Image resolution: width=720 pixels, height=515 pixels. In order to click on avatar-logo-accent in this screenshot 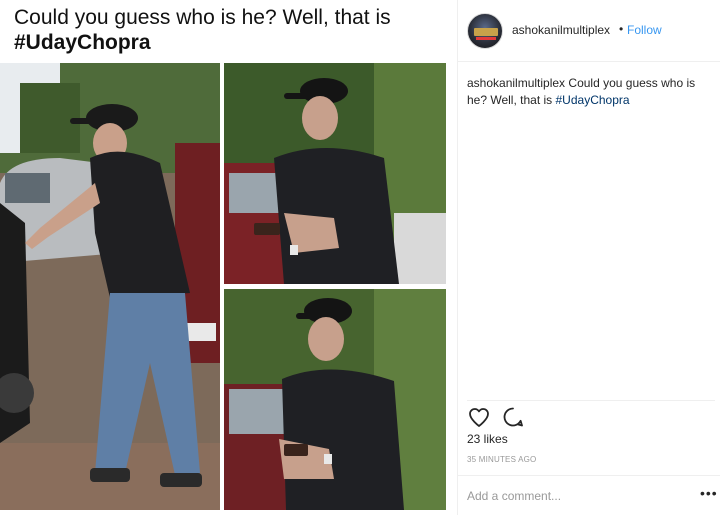, I will do `click(486, 38)`.